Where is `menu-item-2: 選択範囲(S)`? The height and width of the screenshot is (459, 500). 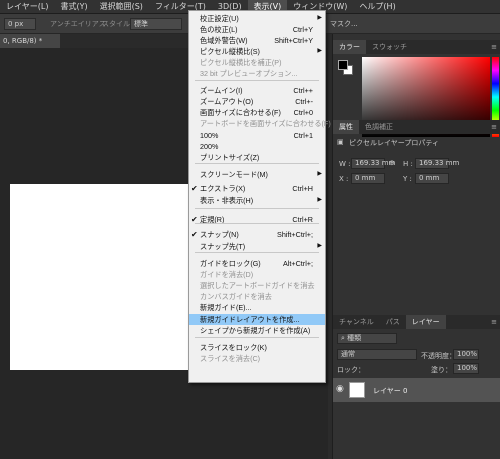
menu-item-2: 選択範囲(S) is located at coordinates (121, 7).